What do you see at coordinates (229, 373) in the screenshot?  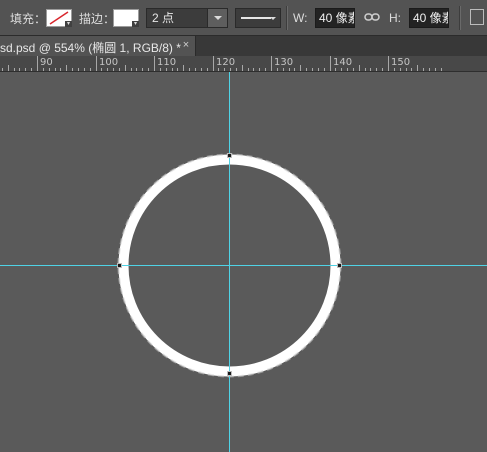 I see `anchor-point-bottom` at bounding box center [229, 373].